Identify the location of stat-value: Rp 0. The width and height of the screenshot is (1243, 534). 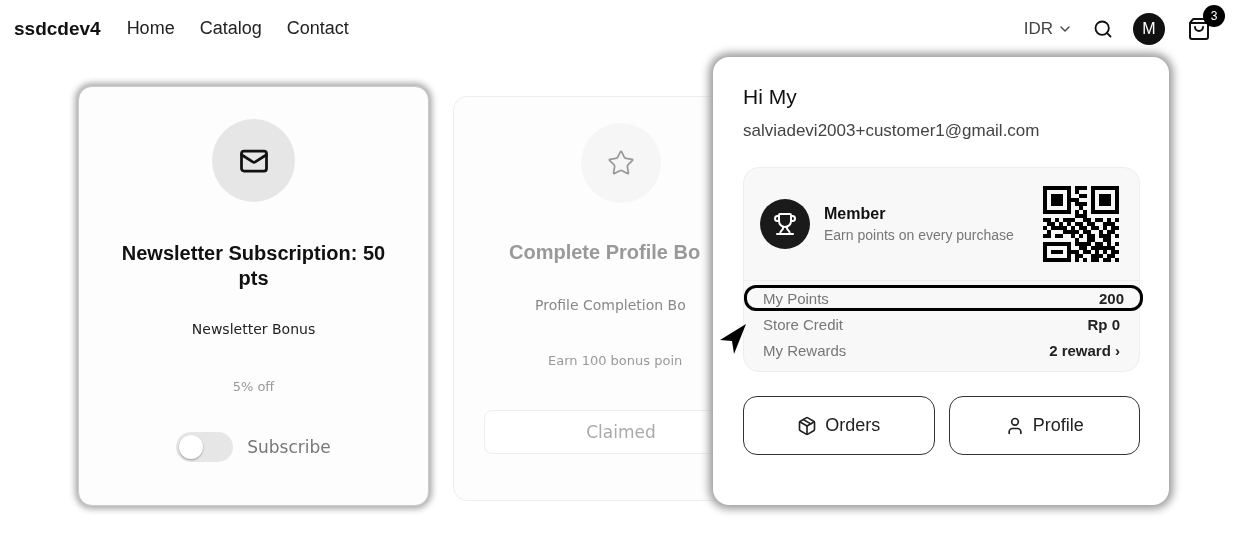
(1103, 324).